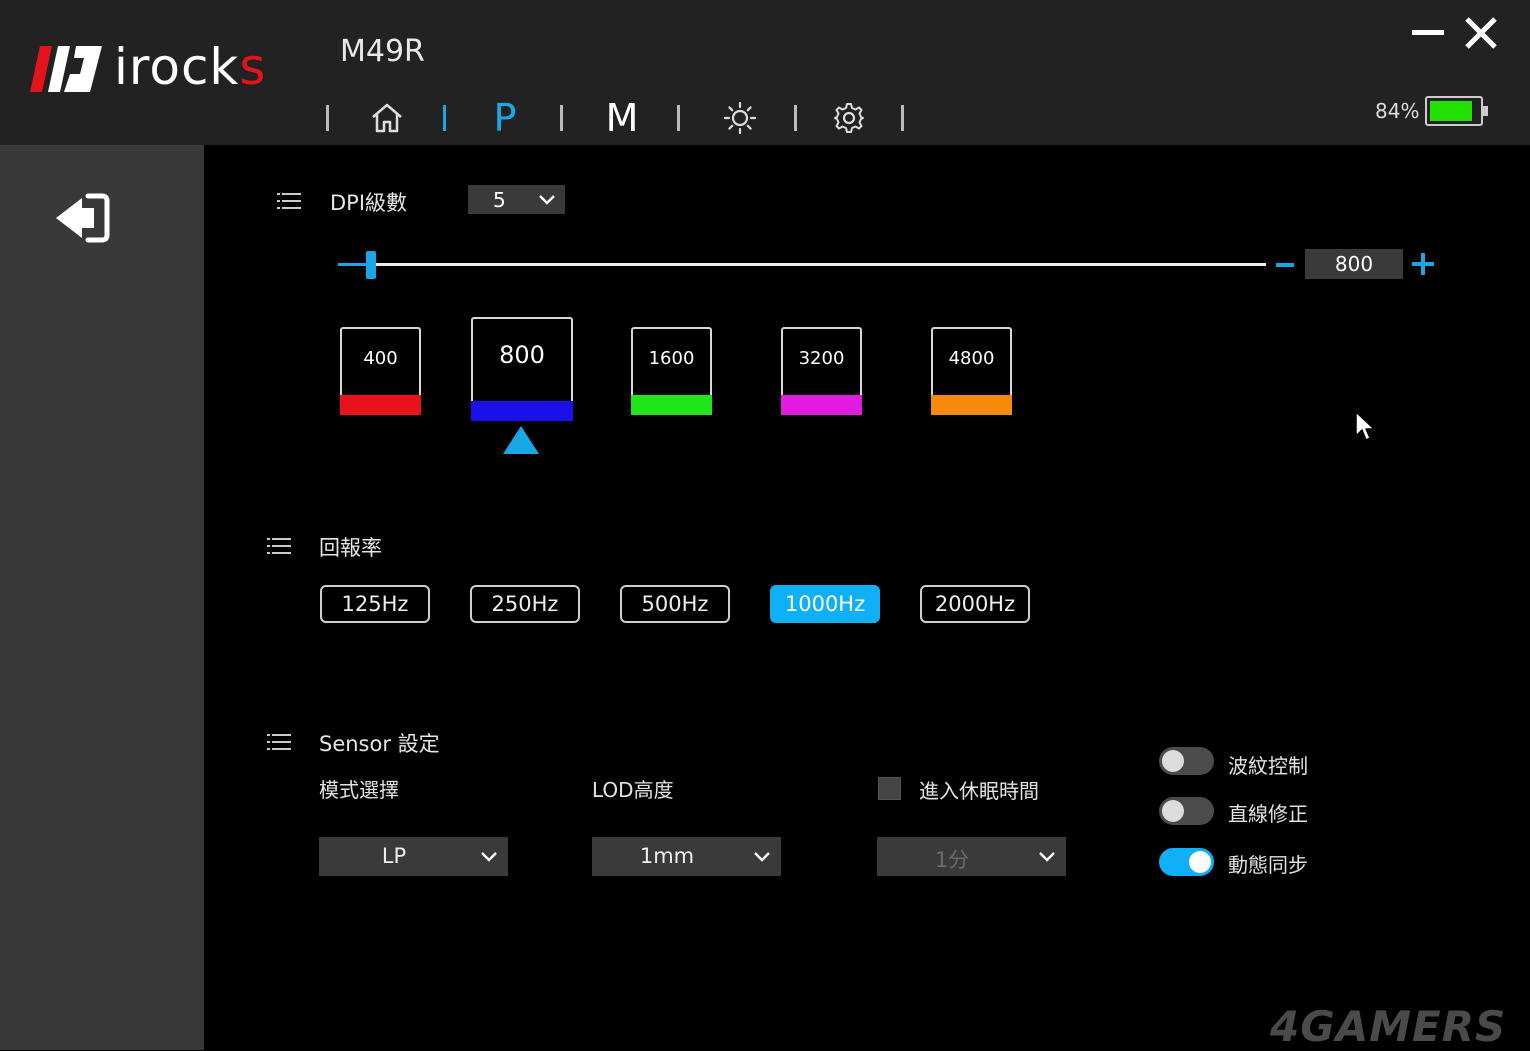 Image resolution: width=1530 pixels, height=1051 pixels. Describe the element at coordinates (394, 856) in the screenshot. I see `mode-value: LP` at that location.